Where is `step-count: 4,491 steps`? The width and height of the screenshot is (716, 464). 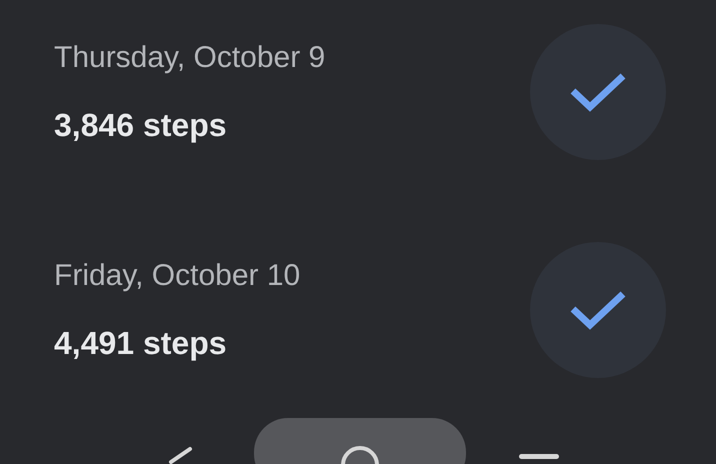 step-count: 4,491 steps is located at coordinates (141, 343).